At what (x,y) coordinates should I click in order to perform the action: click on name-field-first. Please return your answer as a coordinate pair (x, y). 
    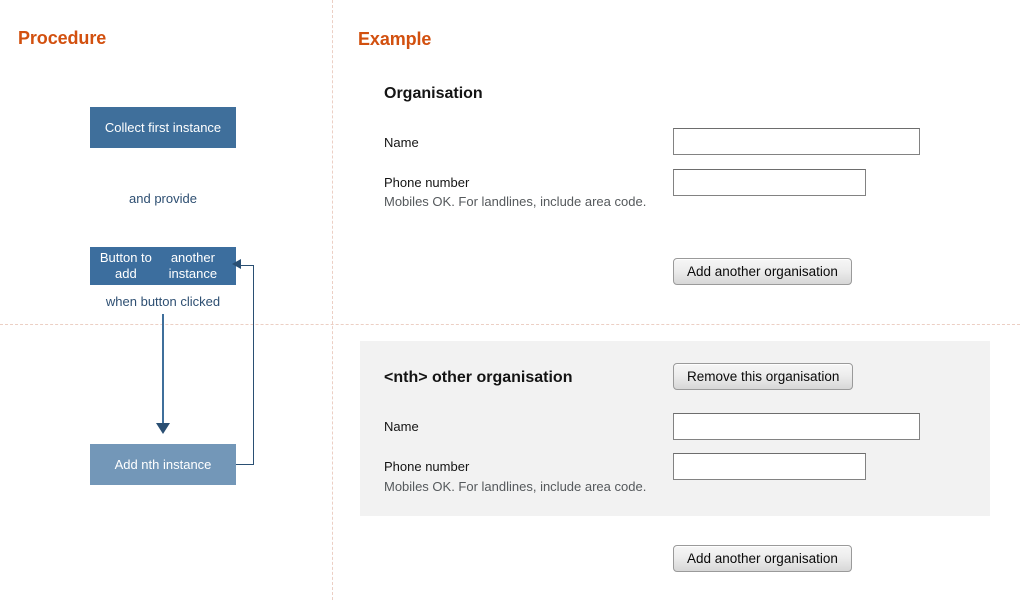
    Looking at the image, I should click on (796, 141).